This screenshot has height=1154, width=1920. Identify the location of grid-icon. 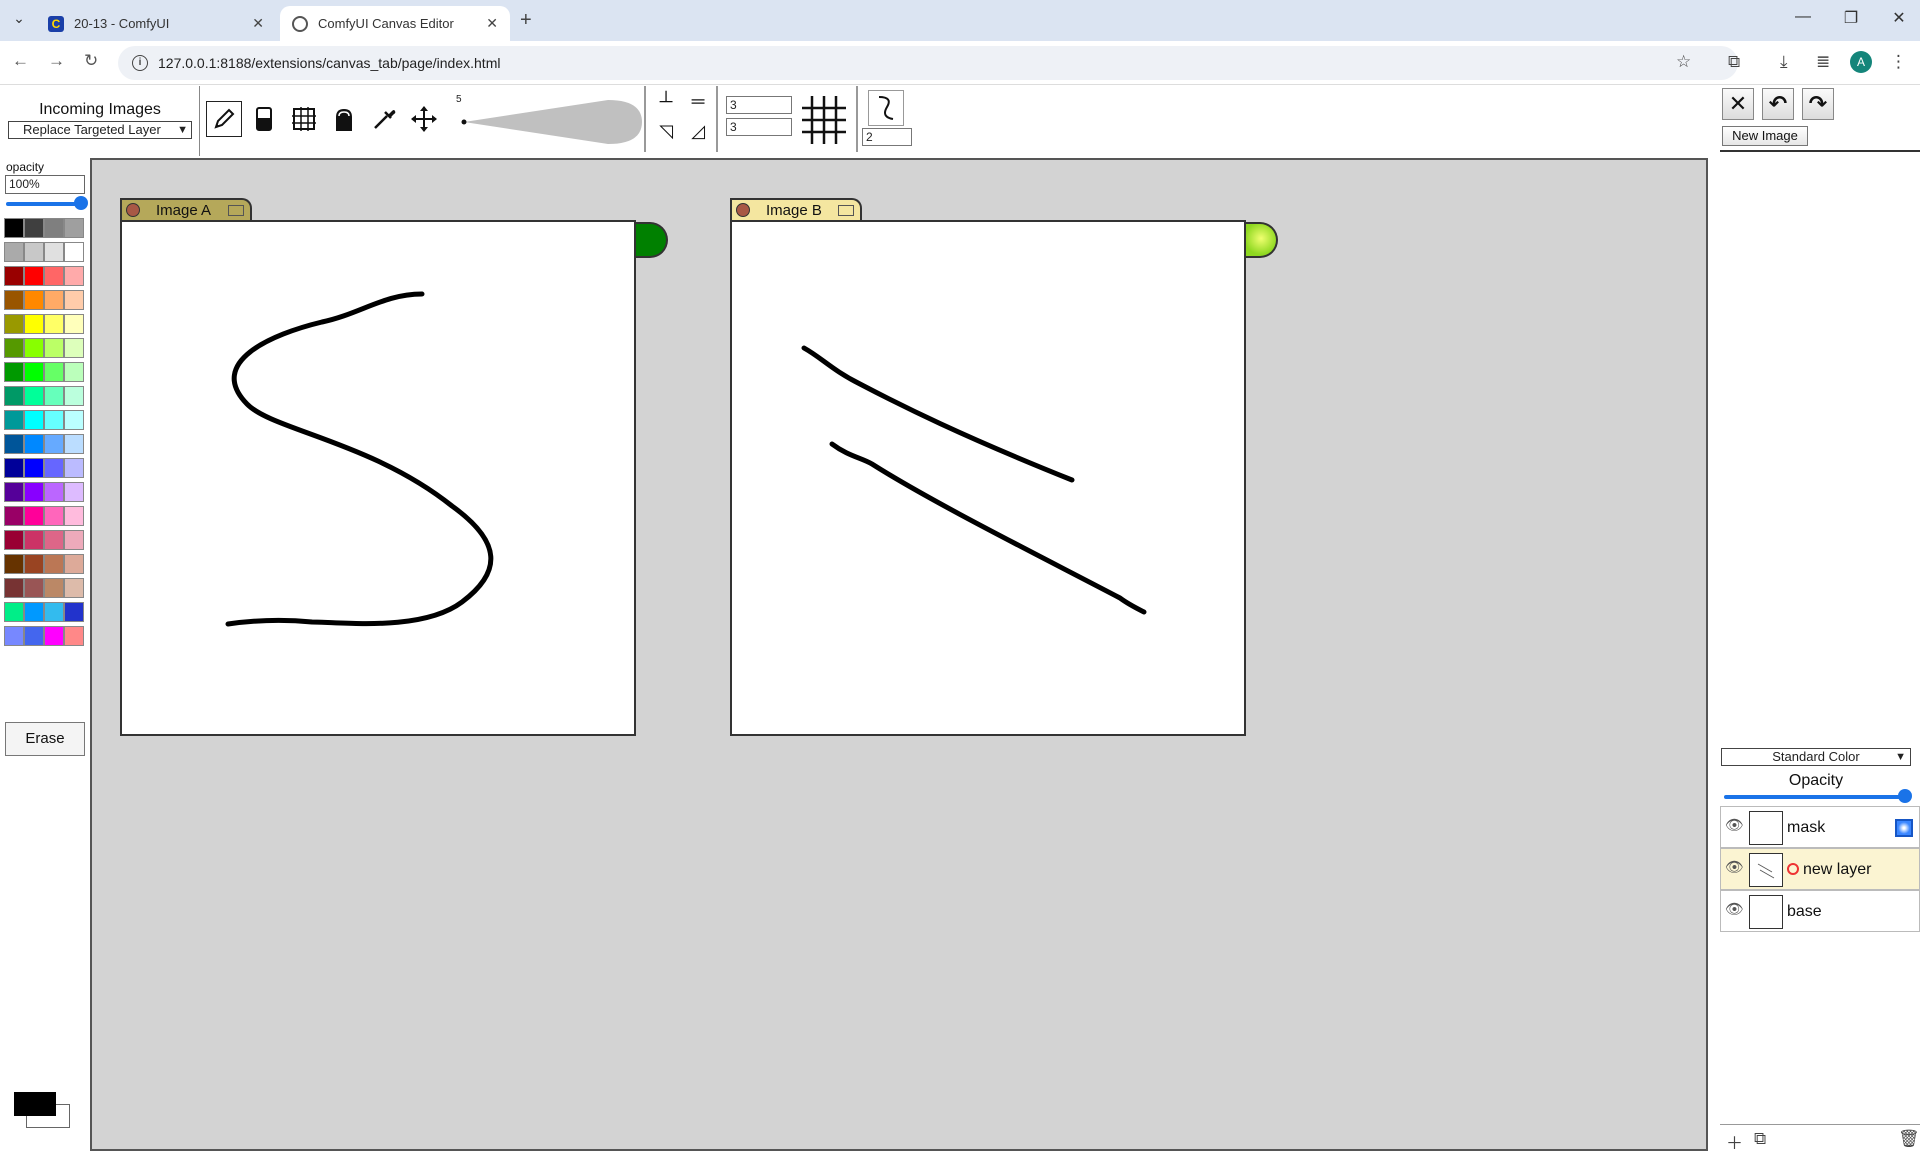
(824, 120).